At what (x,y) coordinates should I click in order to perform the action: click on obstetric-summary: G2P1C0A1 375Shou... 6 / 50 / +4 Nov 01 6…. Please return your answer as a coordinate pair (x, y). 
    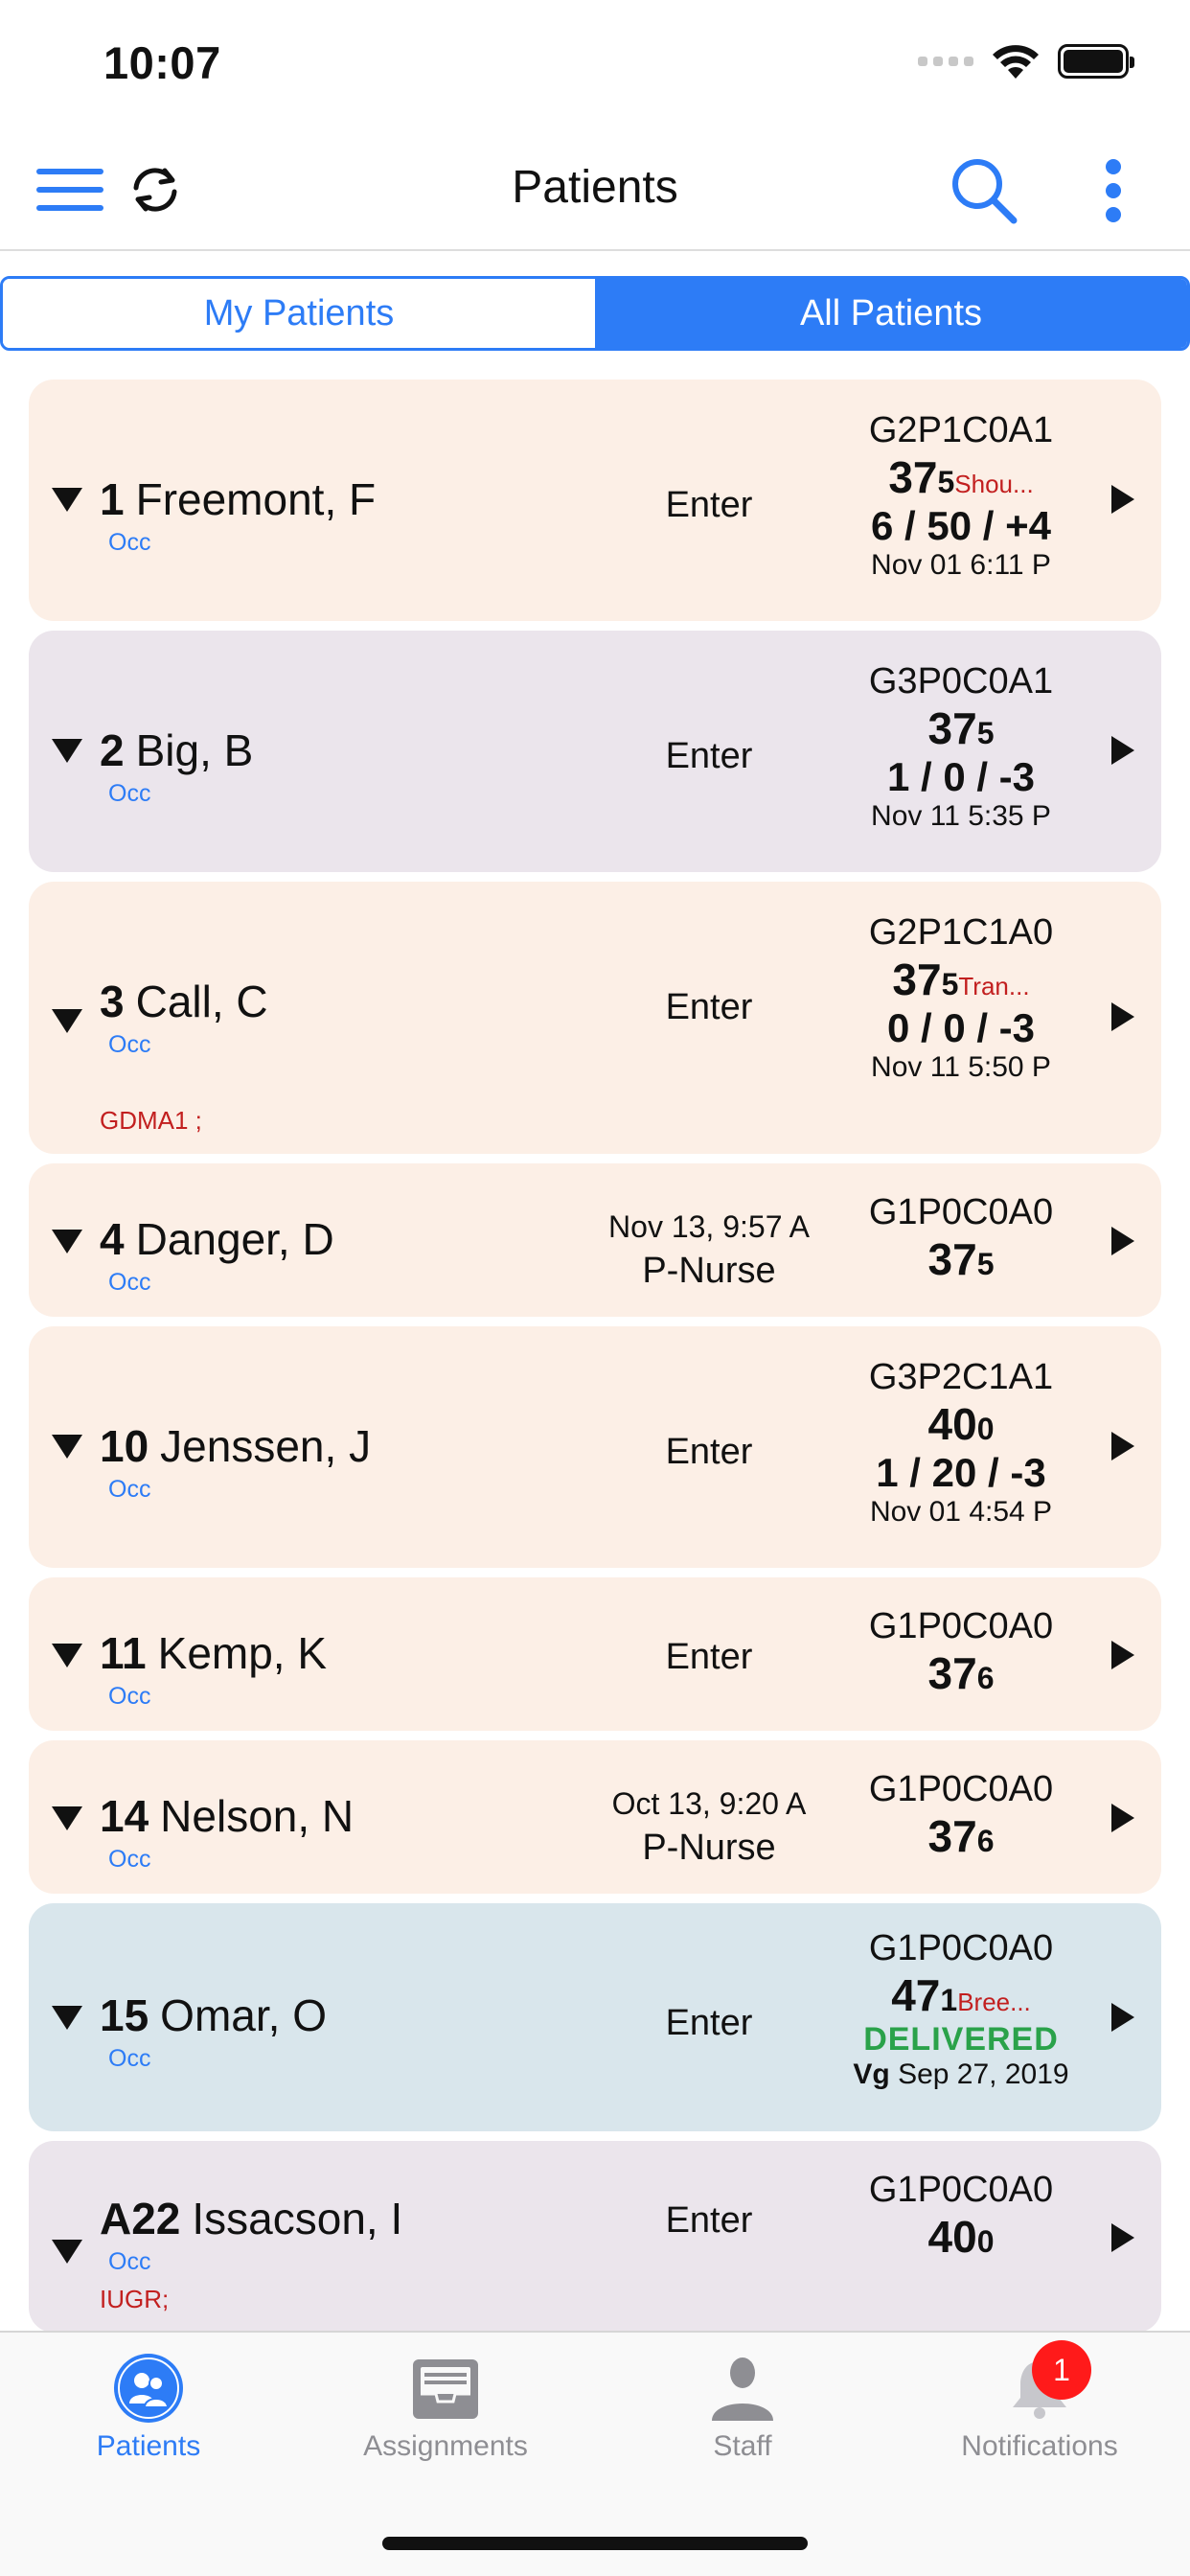
    Looking at the image, I should click on (961, 496).